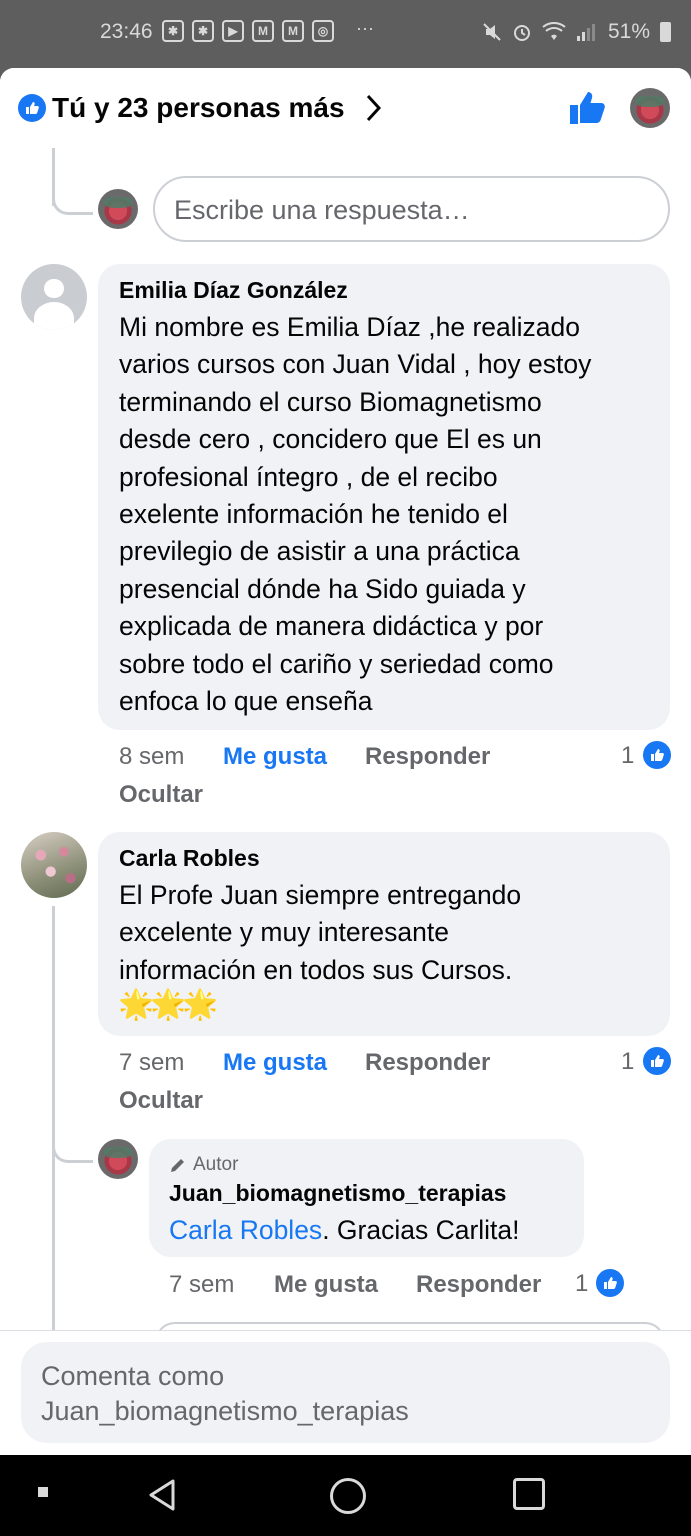 Image resolution: width=691 pixels, height=1536 pixels. What do you see at coordinates (233, 290) in the screenshot?
I see `comment-author: Emilia Díaz González` at bounding box center [233, 290].